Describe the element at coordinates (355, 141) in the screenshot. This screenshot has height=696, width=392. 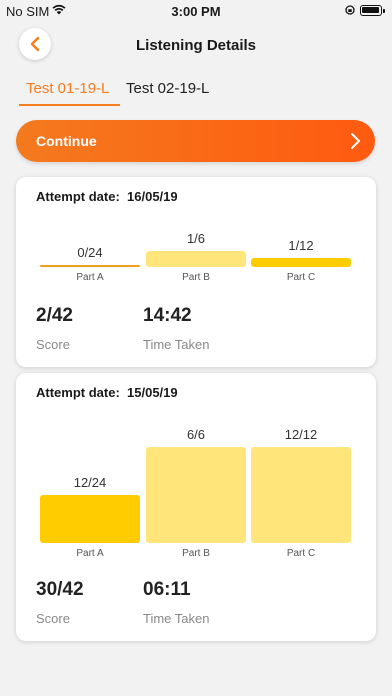
I see `chevron-right-icon` at that location.